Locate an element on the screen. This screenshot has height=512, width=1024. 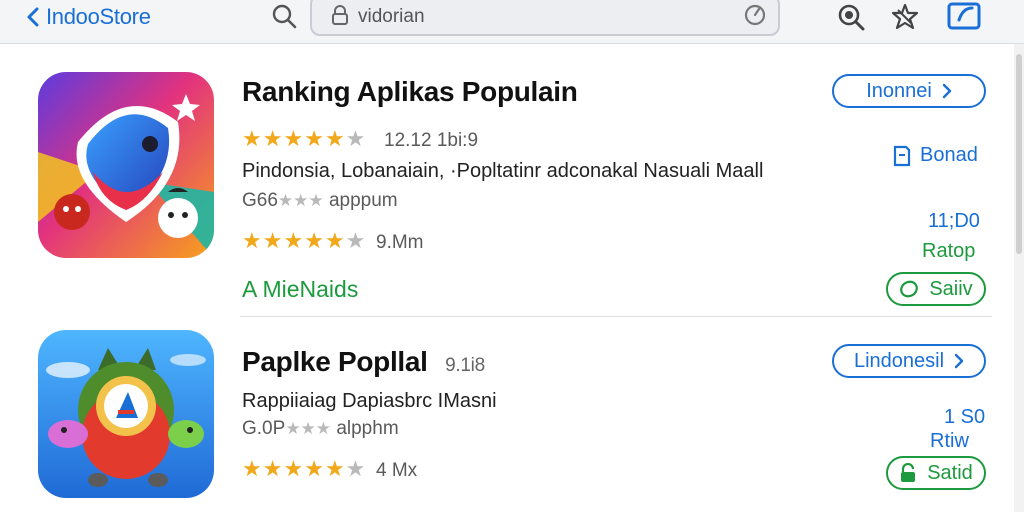
star-rating-1: ★ ★ ★ ★ ★ ★ is located at coordinates (303, 139).